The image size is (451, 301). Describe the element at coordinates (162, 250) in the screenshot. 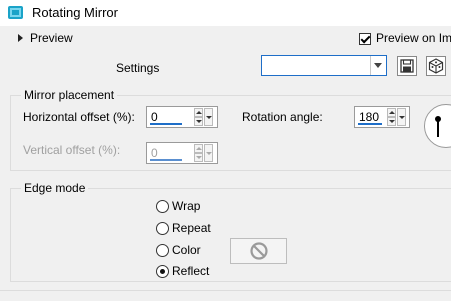

I see `edge-mode-color-radio` at that location.